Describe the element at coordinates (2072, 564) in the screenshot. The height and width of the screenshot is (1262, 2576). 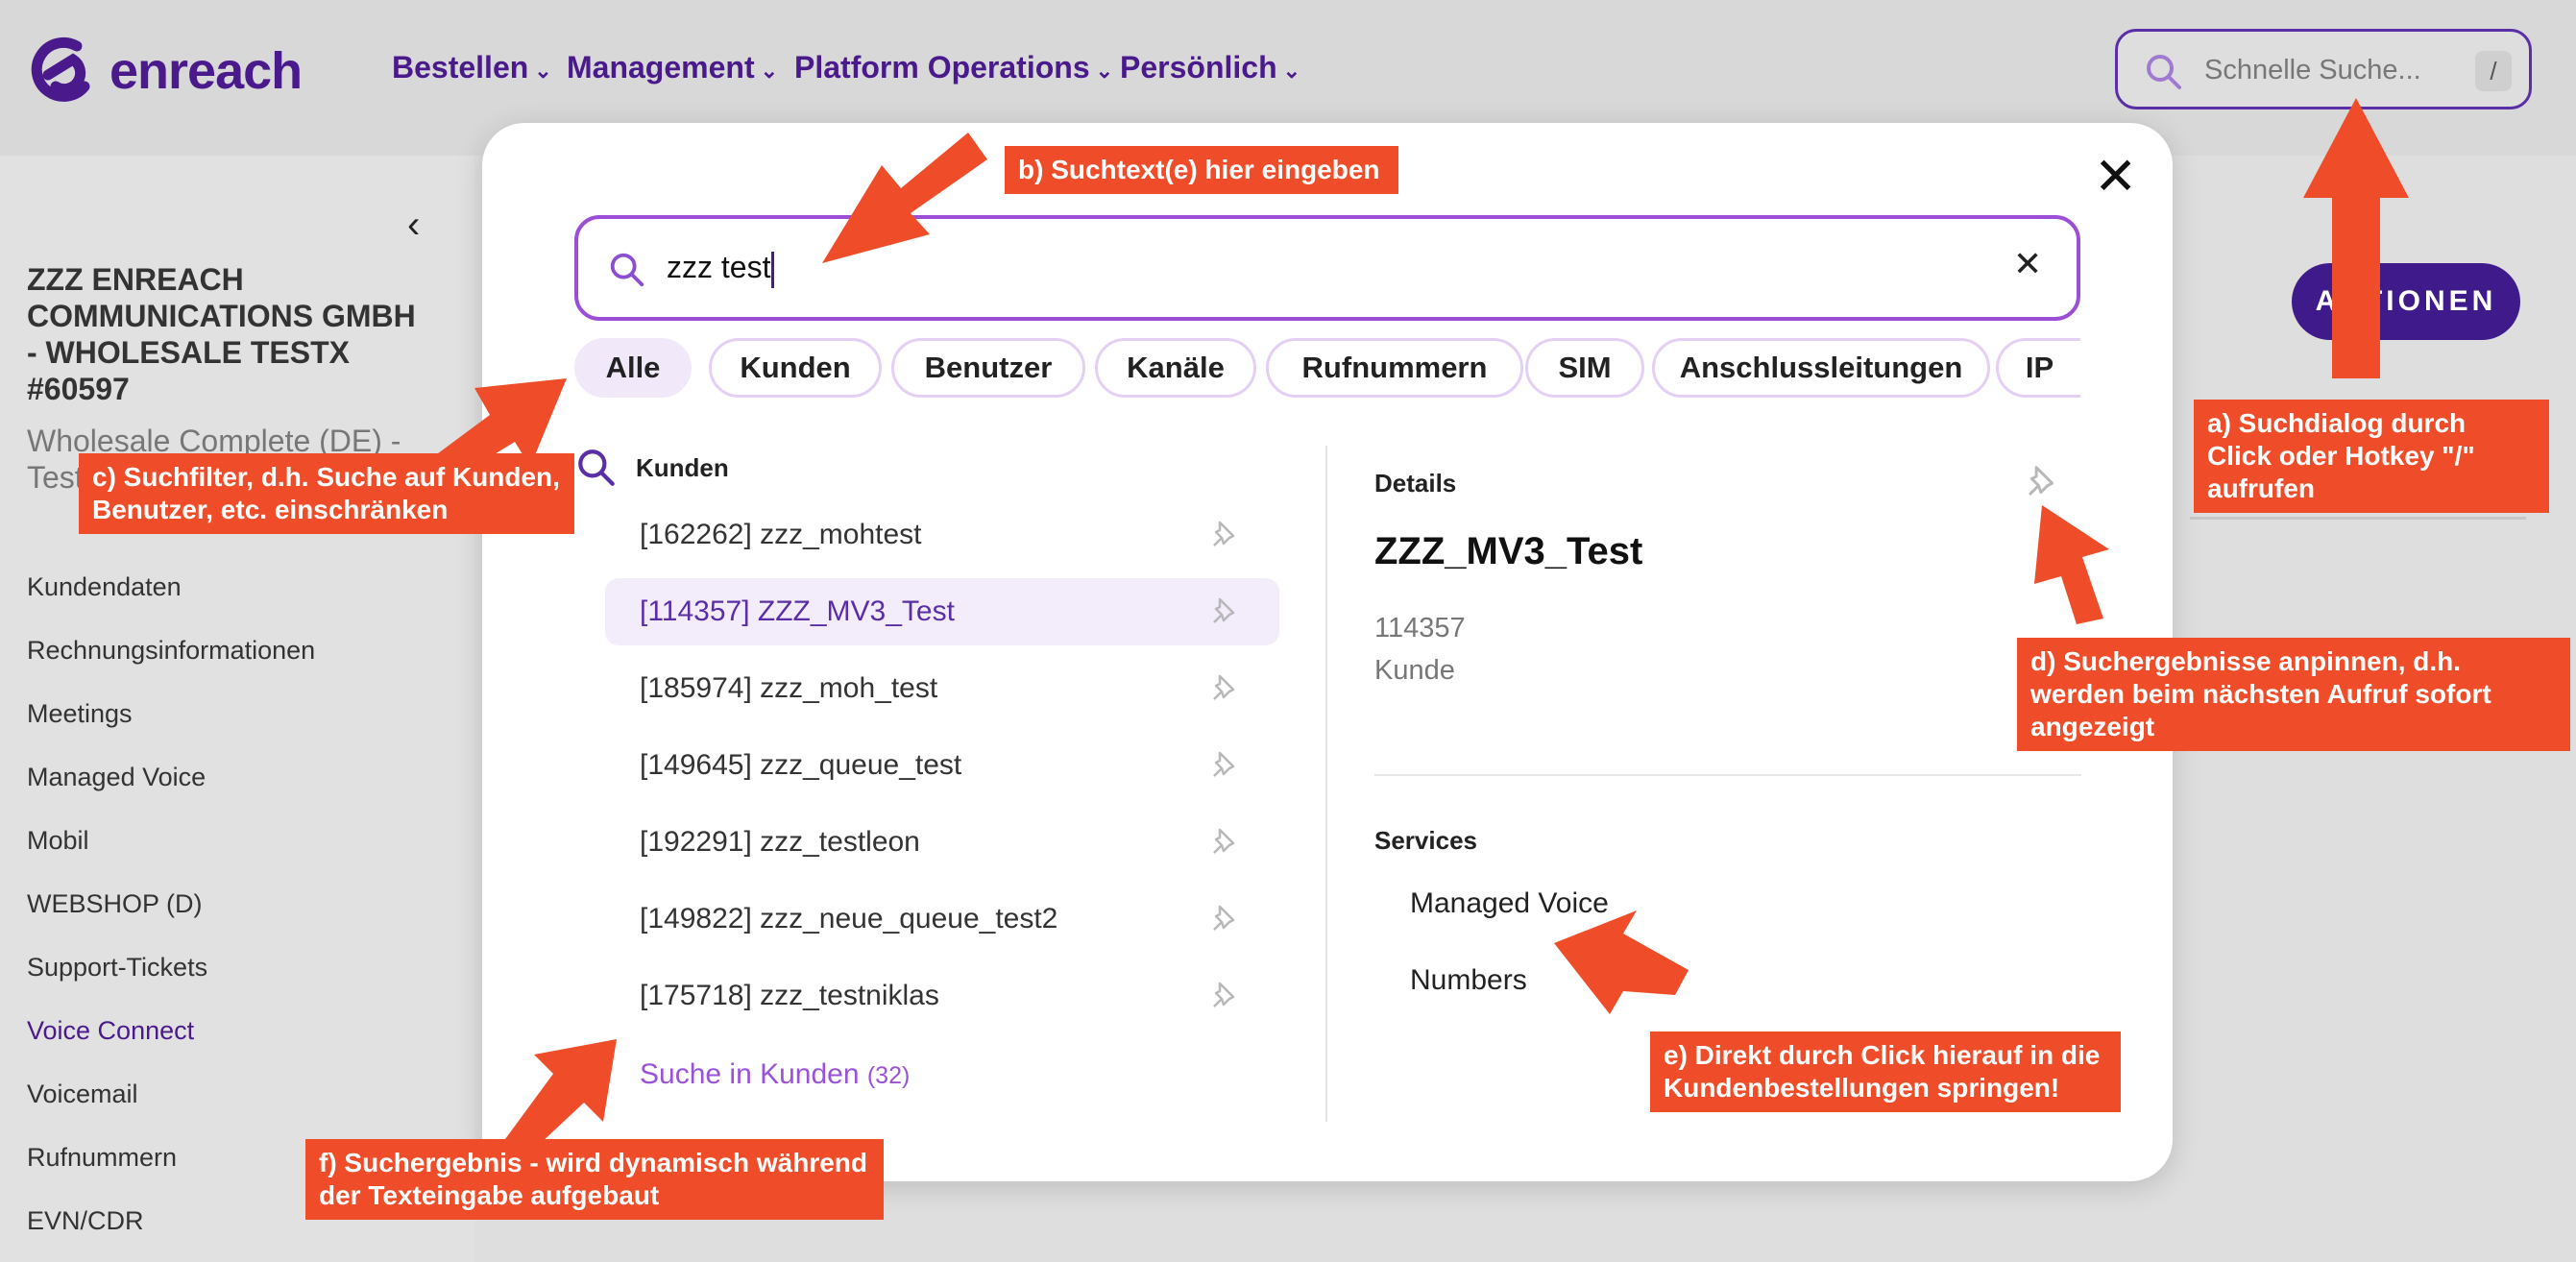
I see `arrow-d` at that location.